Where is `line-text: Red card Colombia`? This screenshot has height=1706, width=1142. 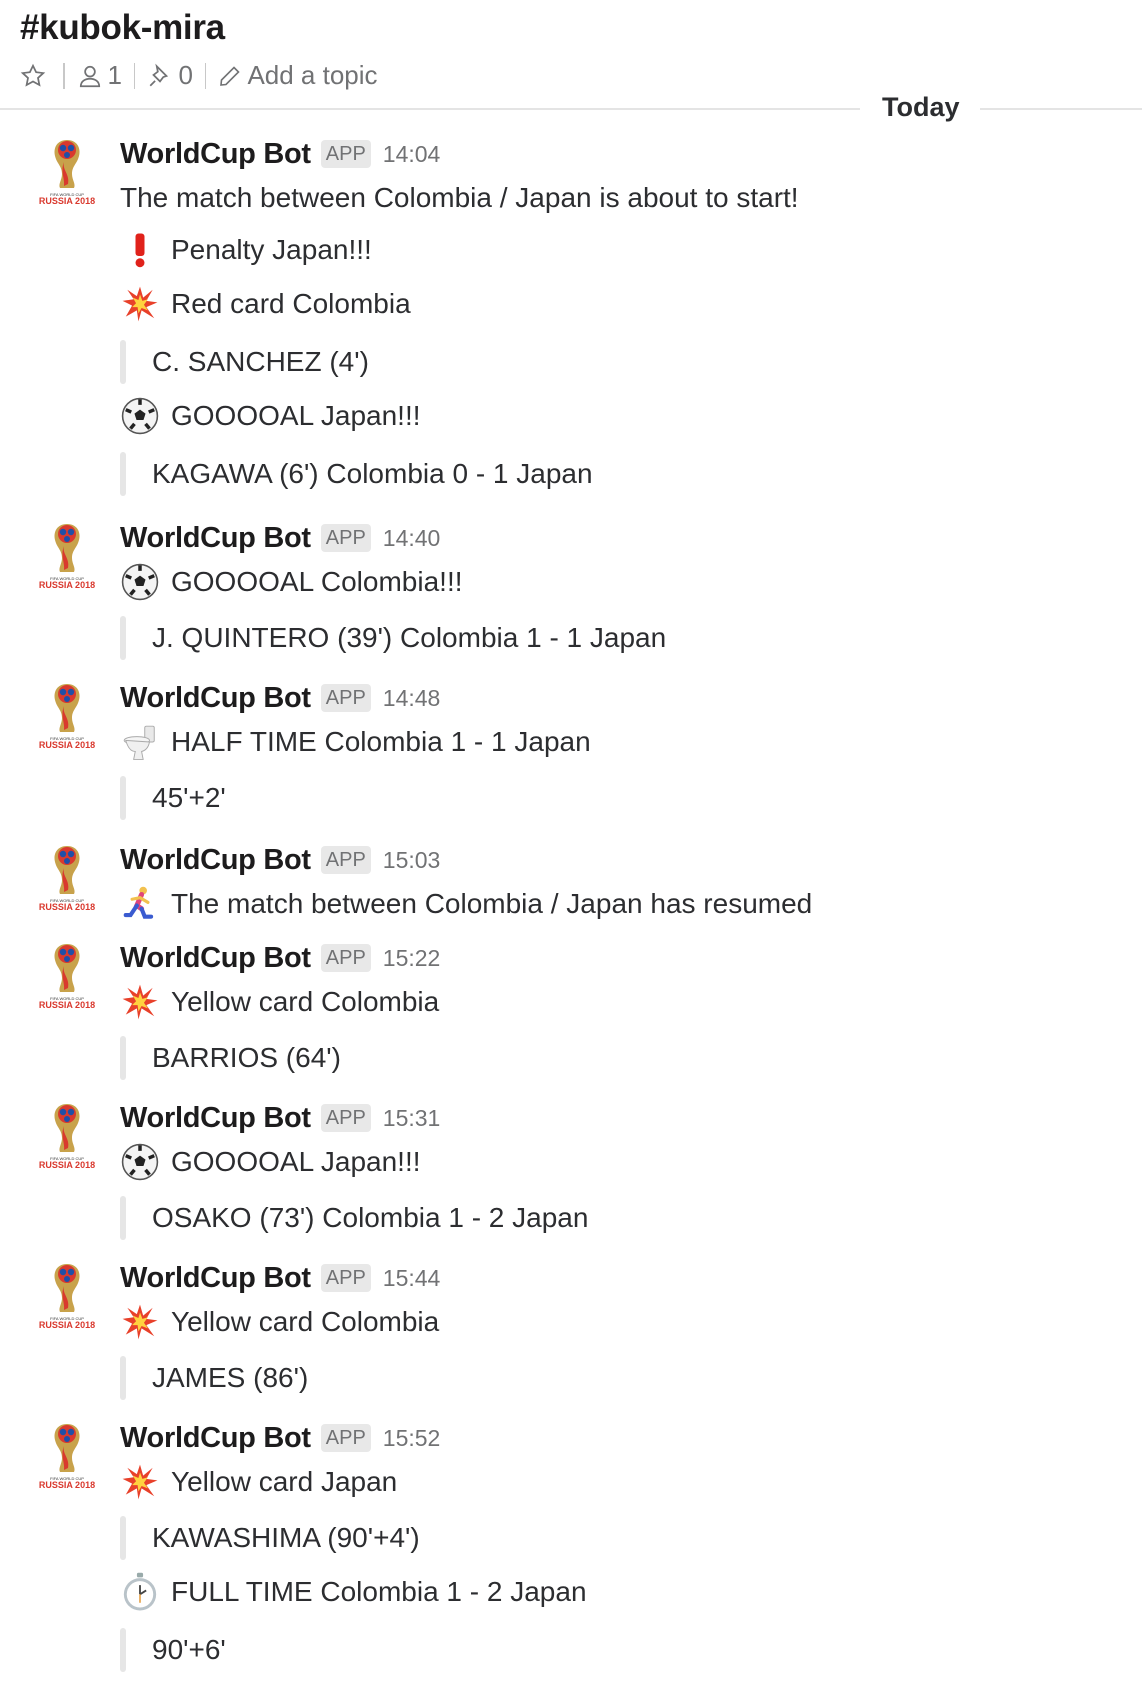 line-text: Red card Colombia is located at coordinates (291, 303).